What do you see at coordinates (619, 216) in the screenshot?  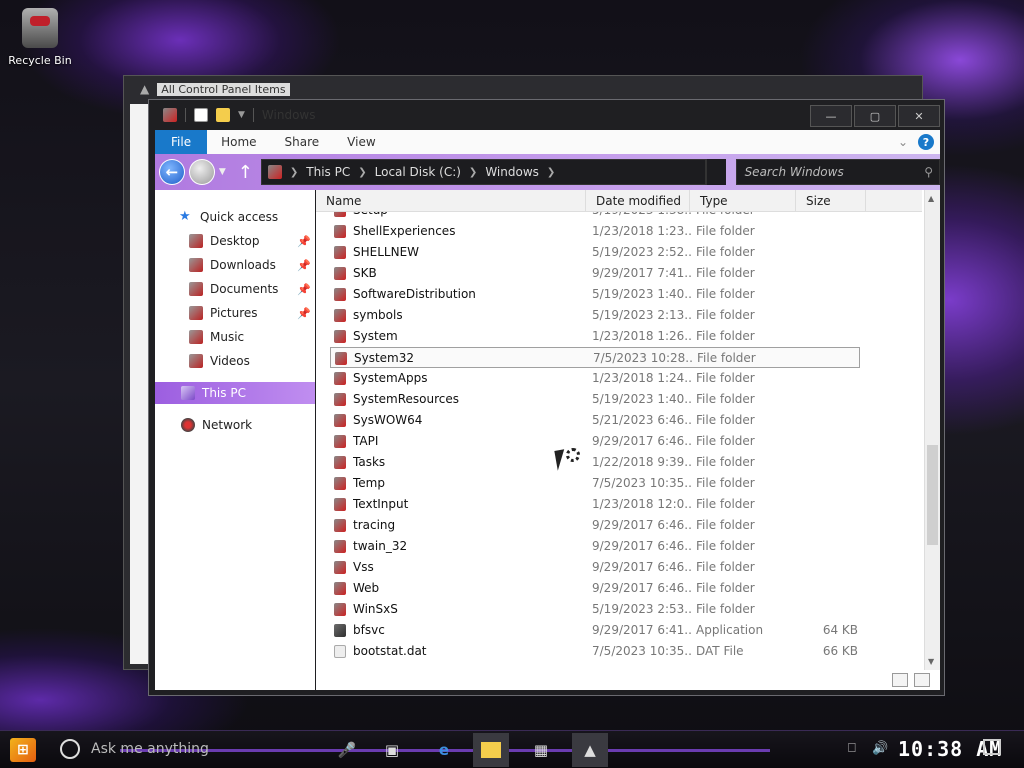 I see `table-row: Setup 5/19/2023 1:38... File folder` at bounding box center [619, 216].